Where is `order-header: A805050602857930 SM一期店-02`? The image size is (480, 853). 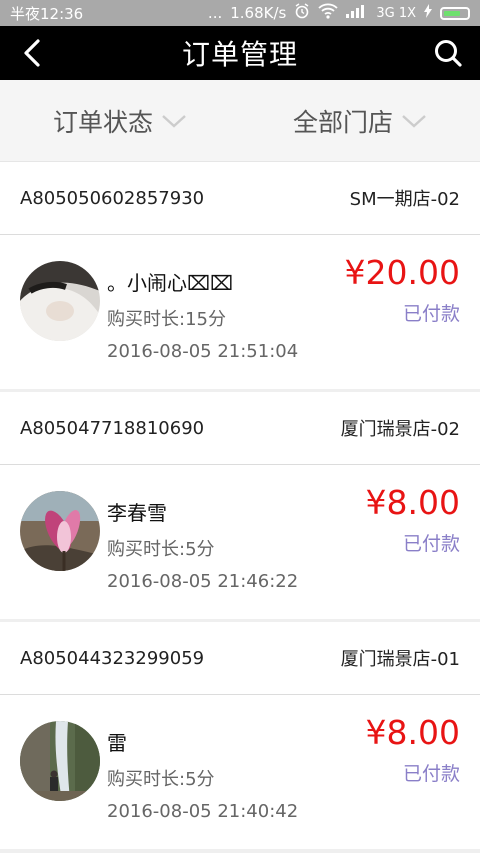
order-header: A805050602857930 SM一期店-02 is located at coordinates (240, 198).